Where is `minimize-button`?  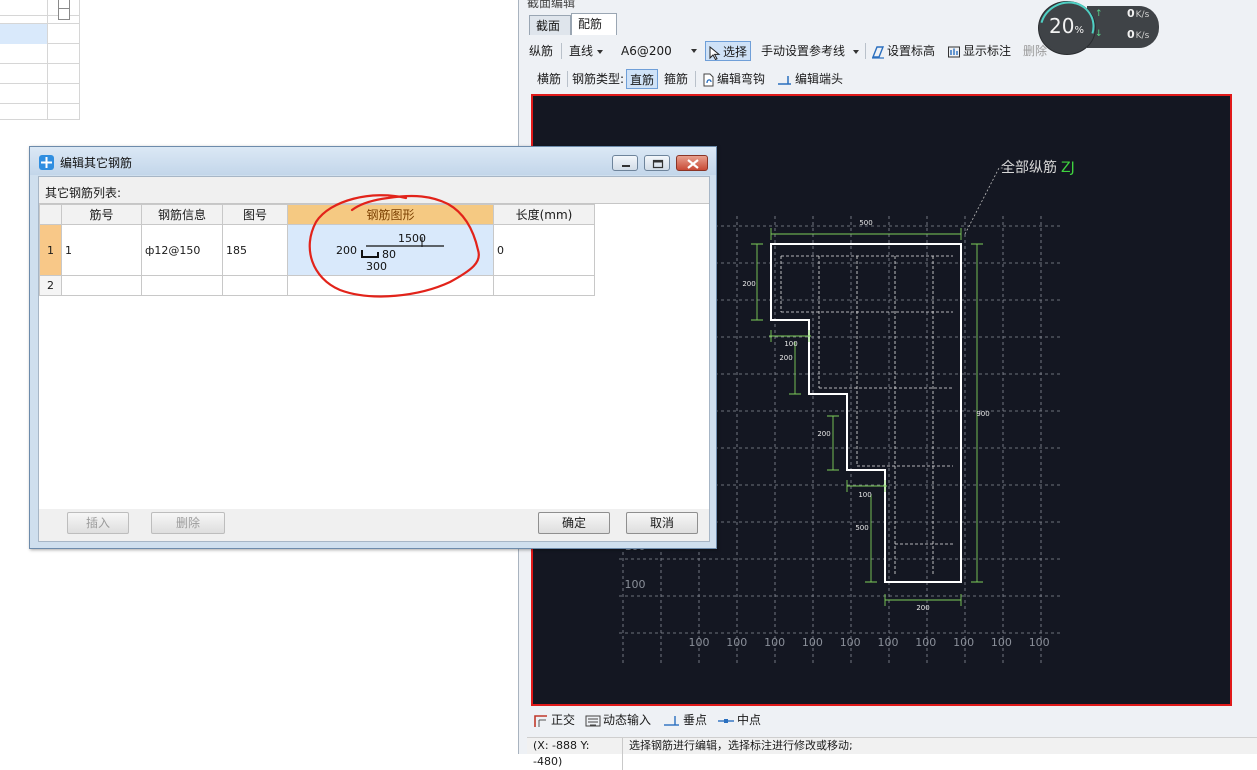 minimize-button is located at coordinates (625, 163).